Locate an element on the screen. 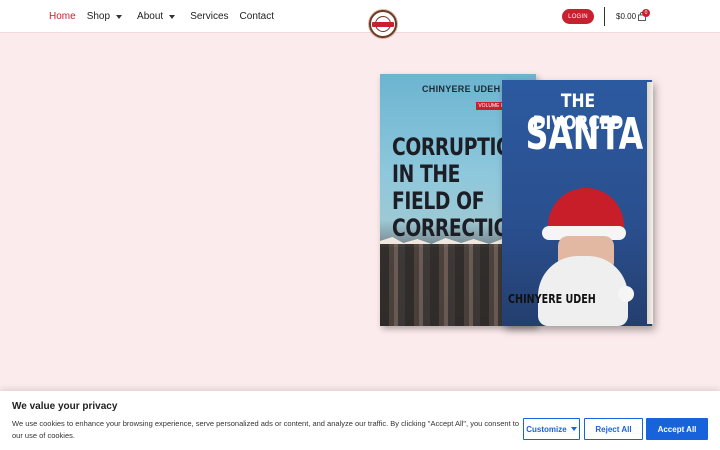 The height and width of the screenshot is (450, 720). nav-item-home-label: Home is located at coordinates (62, 16).